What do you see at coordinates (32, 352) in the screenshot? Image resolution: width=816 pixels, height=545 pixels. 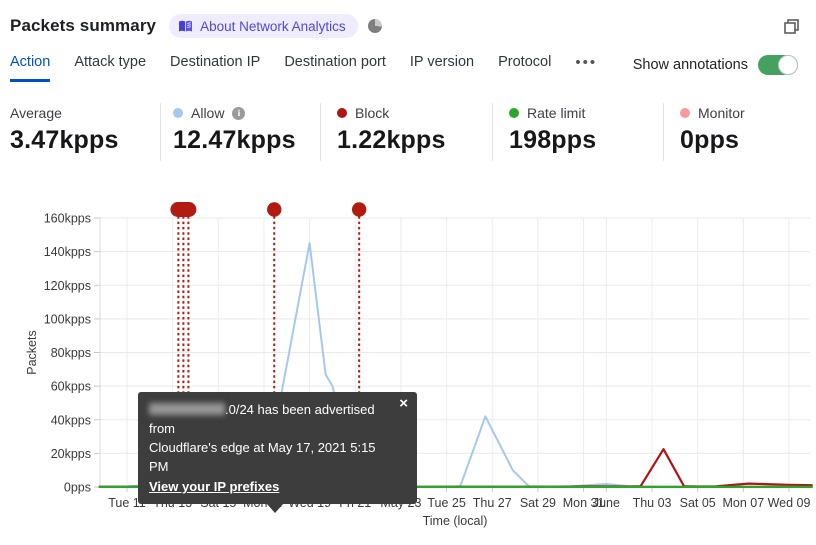 I see `y-axis-title: Packets` at bounding box center [32, 352].